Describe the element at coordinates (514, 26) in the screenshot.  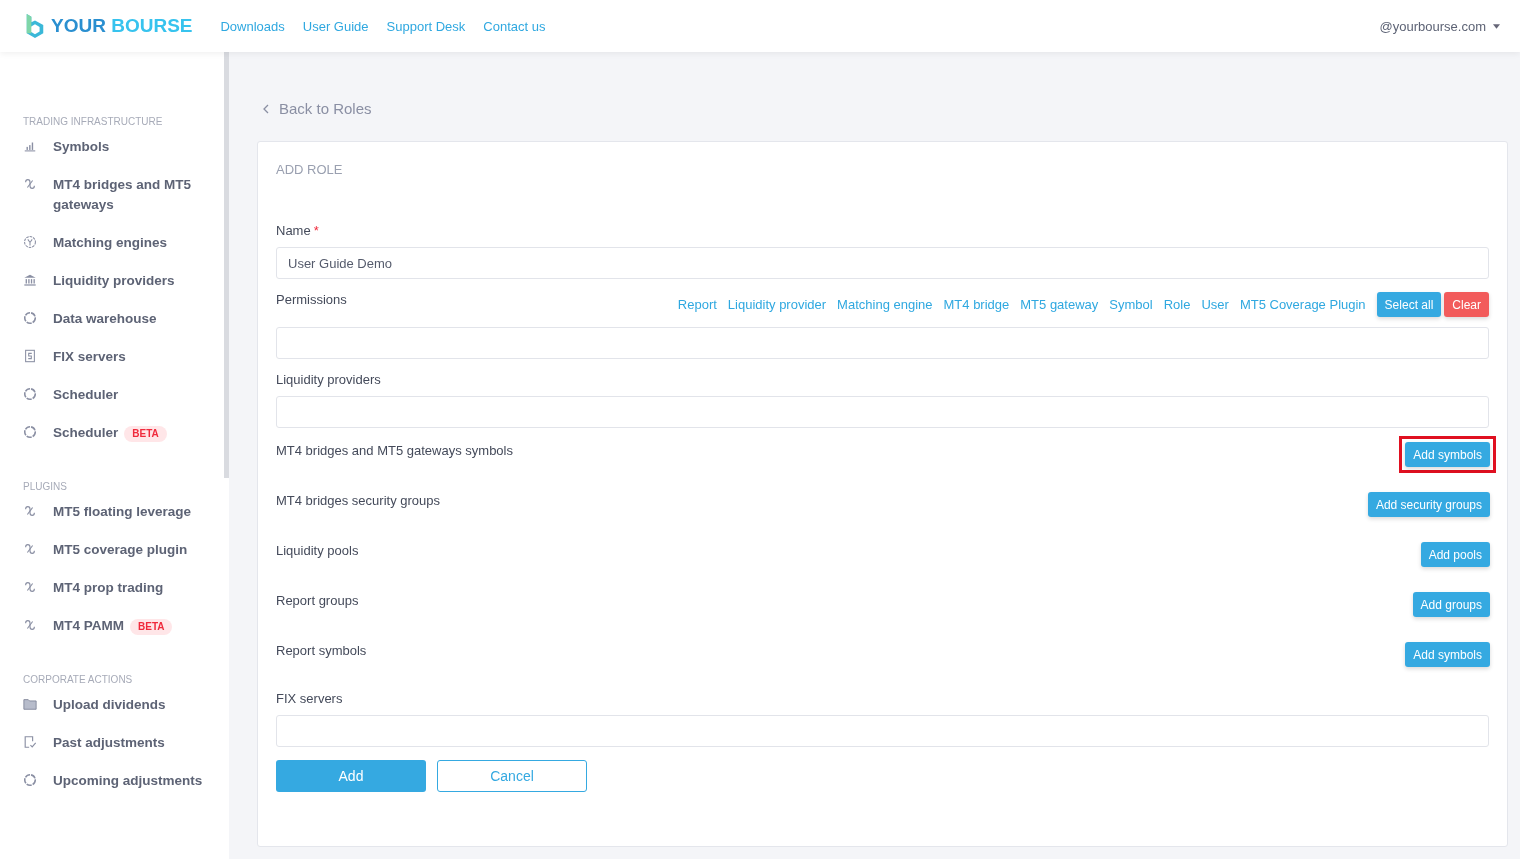
I see `nav-link: Contact us` at that location.